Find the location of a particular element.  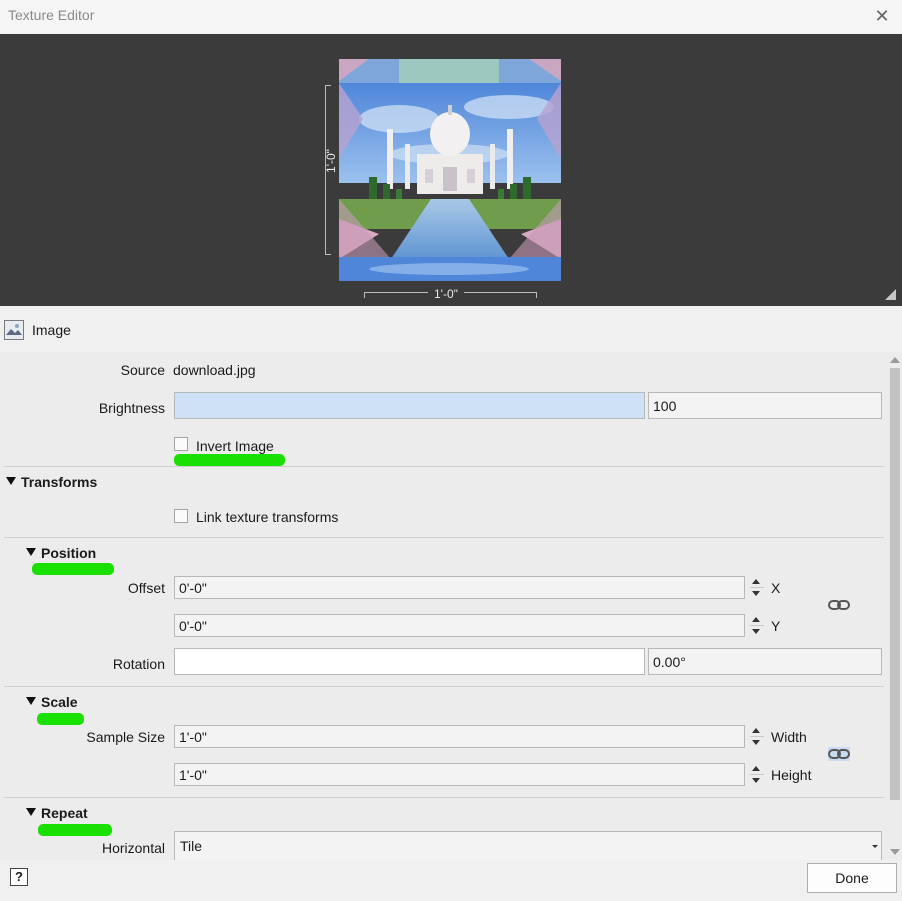

offset-y-spinner is located at coordinates (757, 625).